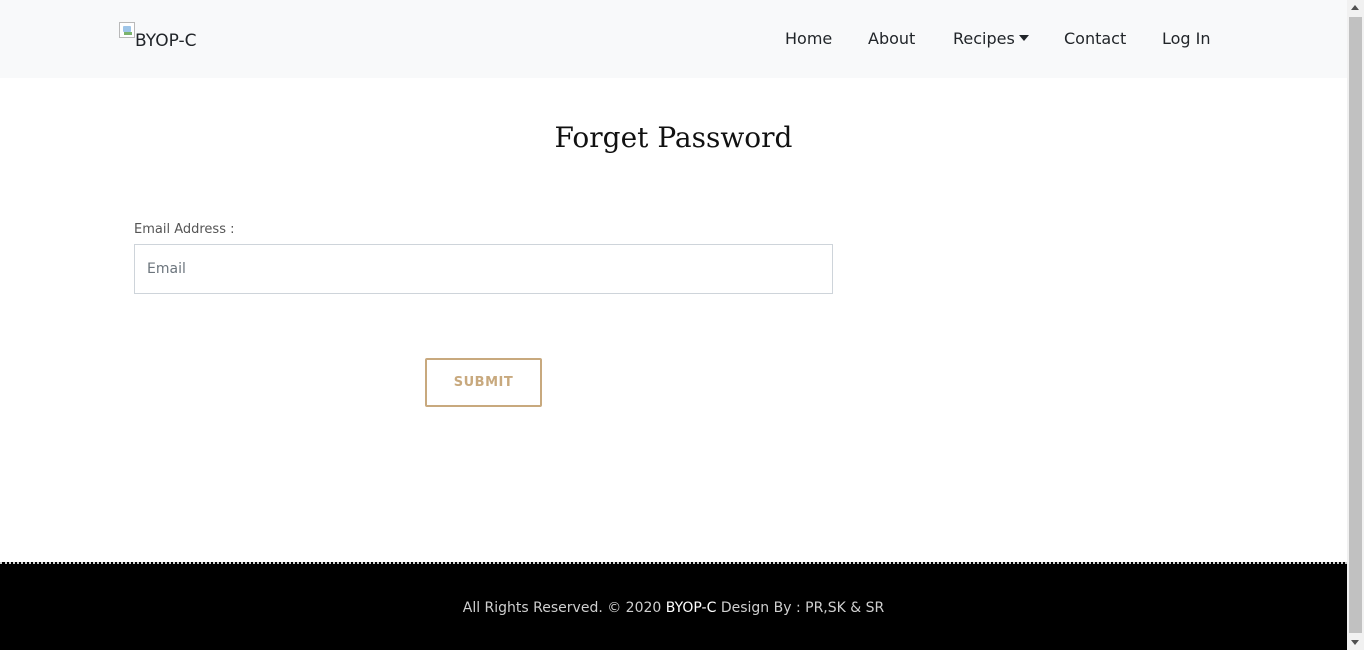 Image resolution: width=1364 pixels, height=650 pixels. Describe the element at coordinates (184, 229) in the screenshot. I see `email-label: Email Address :` at that location.